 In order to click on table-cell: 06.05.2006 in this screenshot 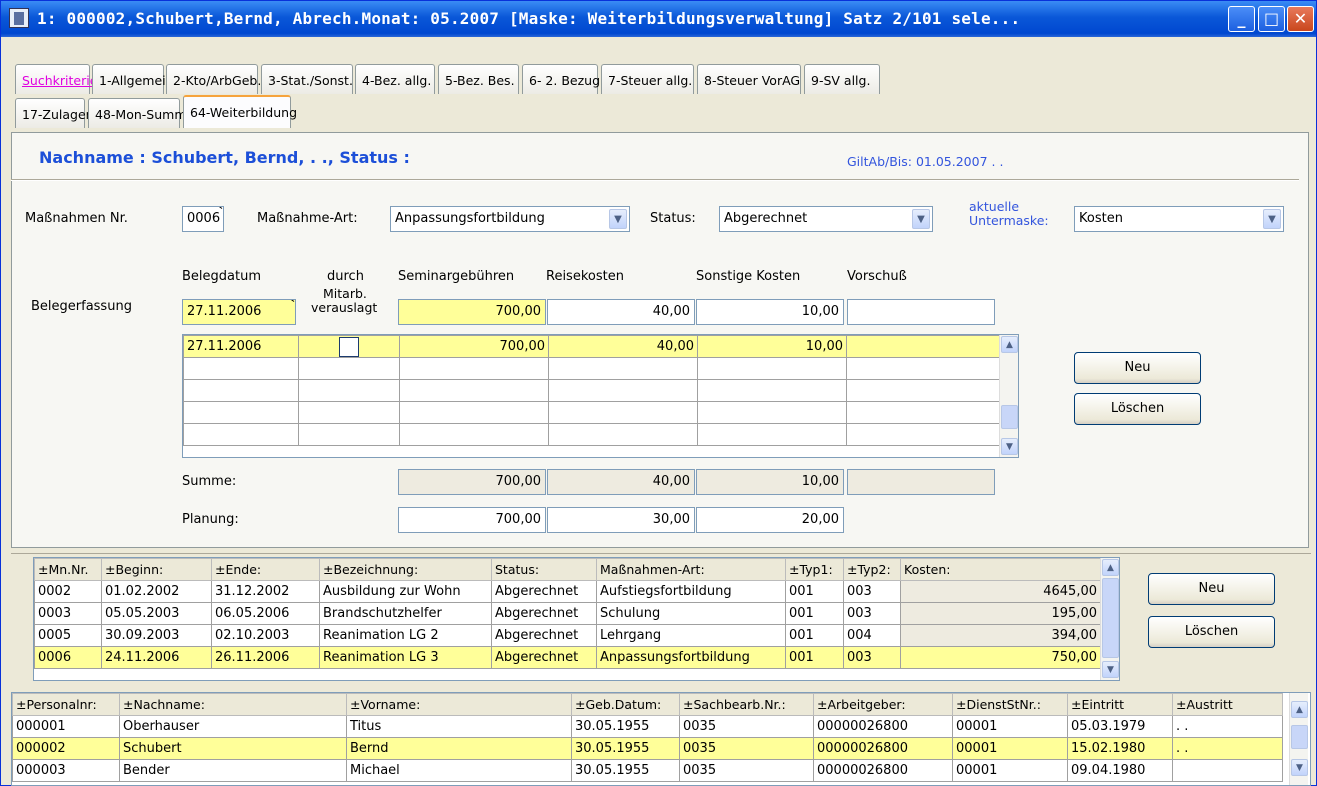, I will do `click(265, 613)`.